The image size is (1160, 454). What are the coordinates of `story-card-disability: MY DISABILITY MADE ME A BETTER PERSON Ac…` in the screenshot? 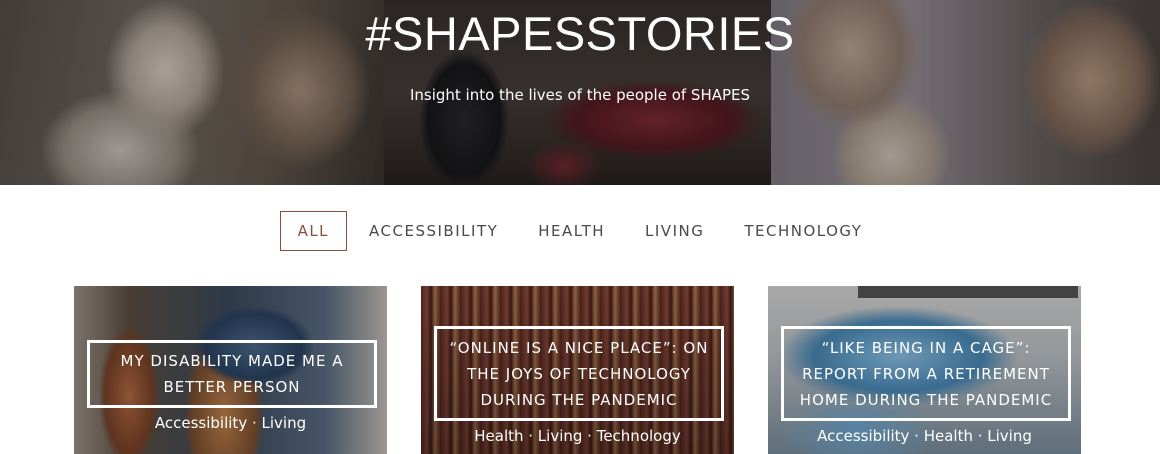 It's located at (230, 370).